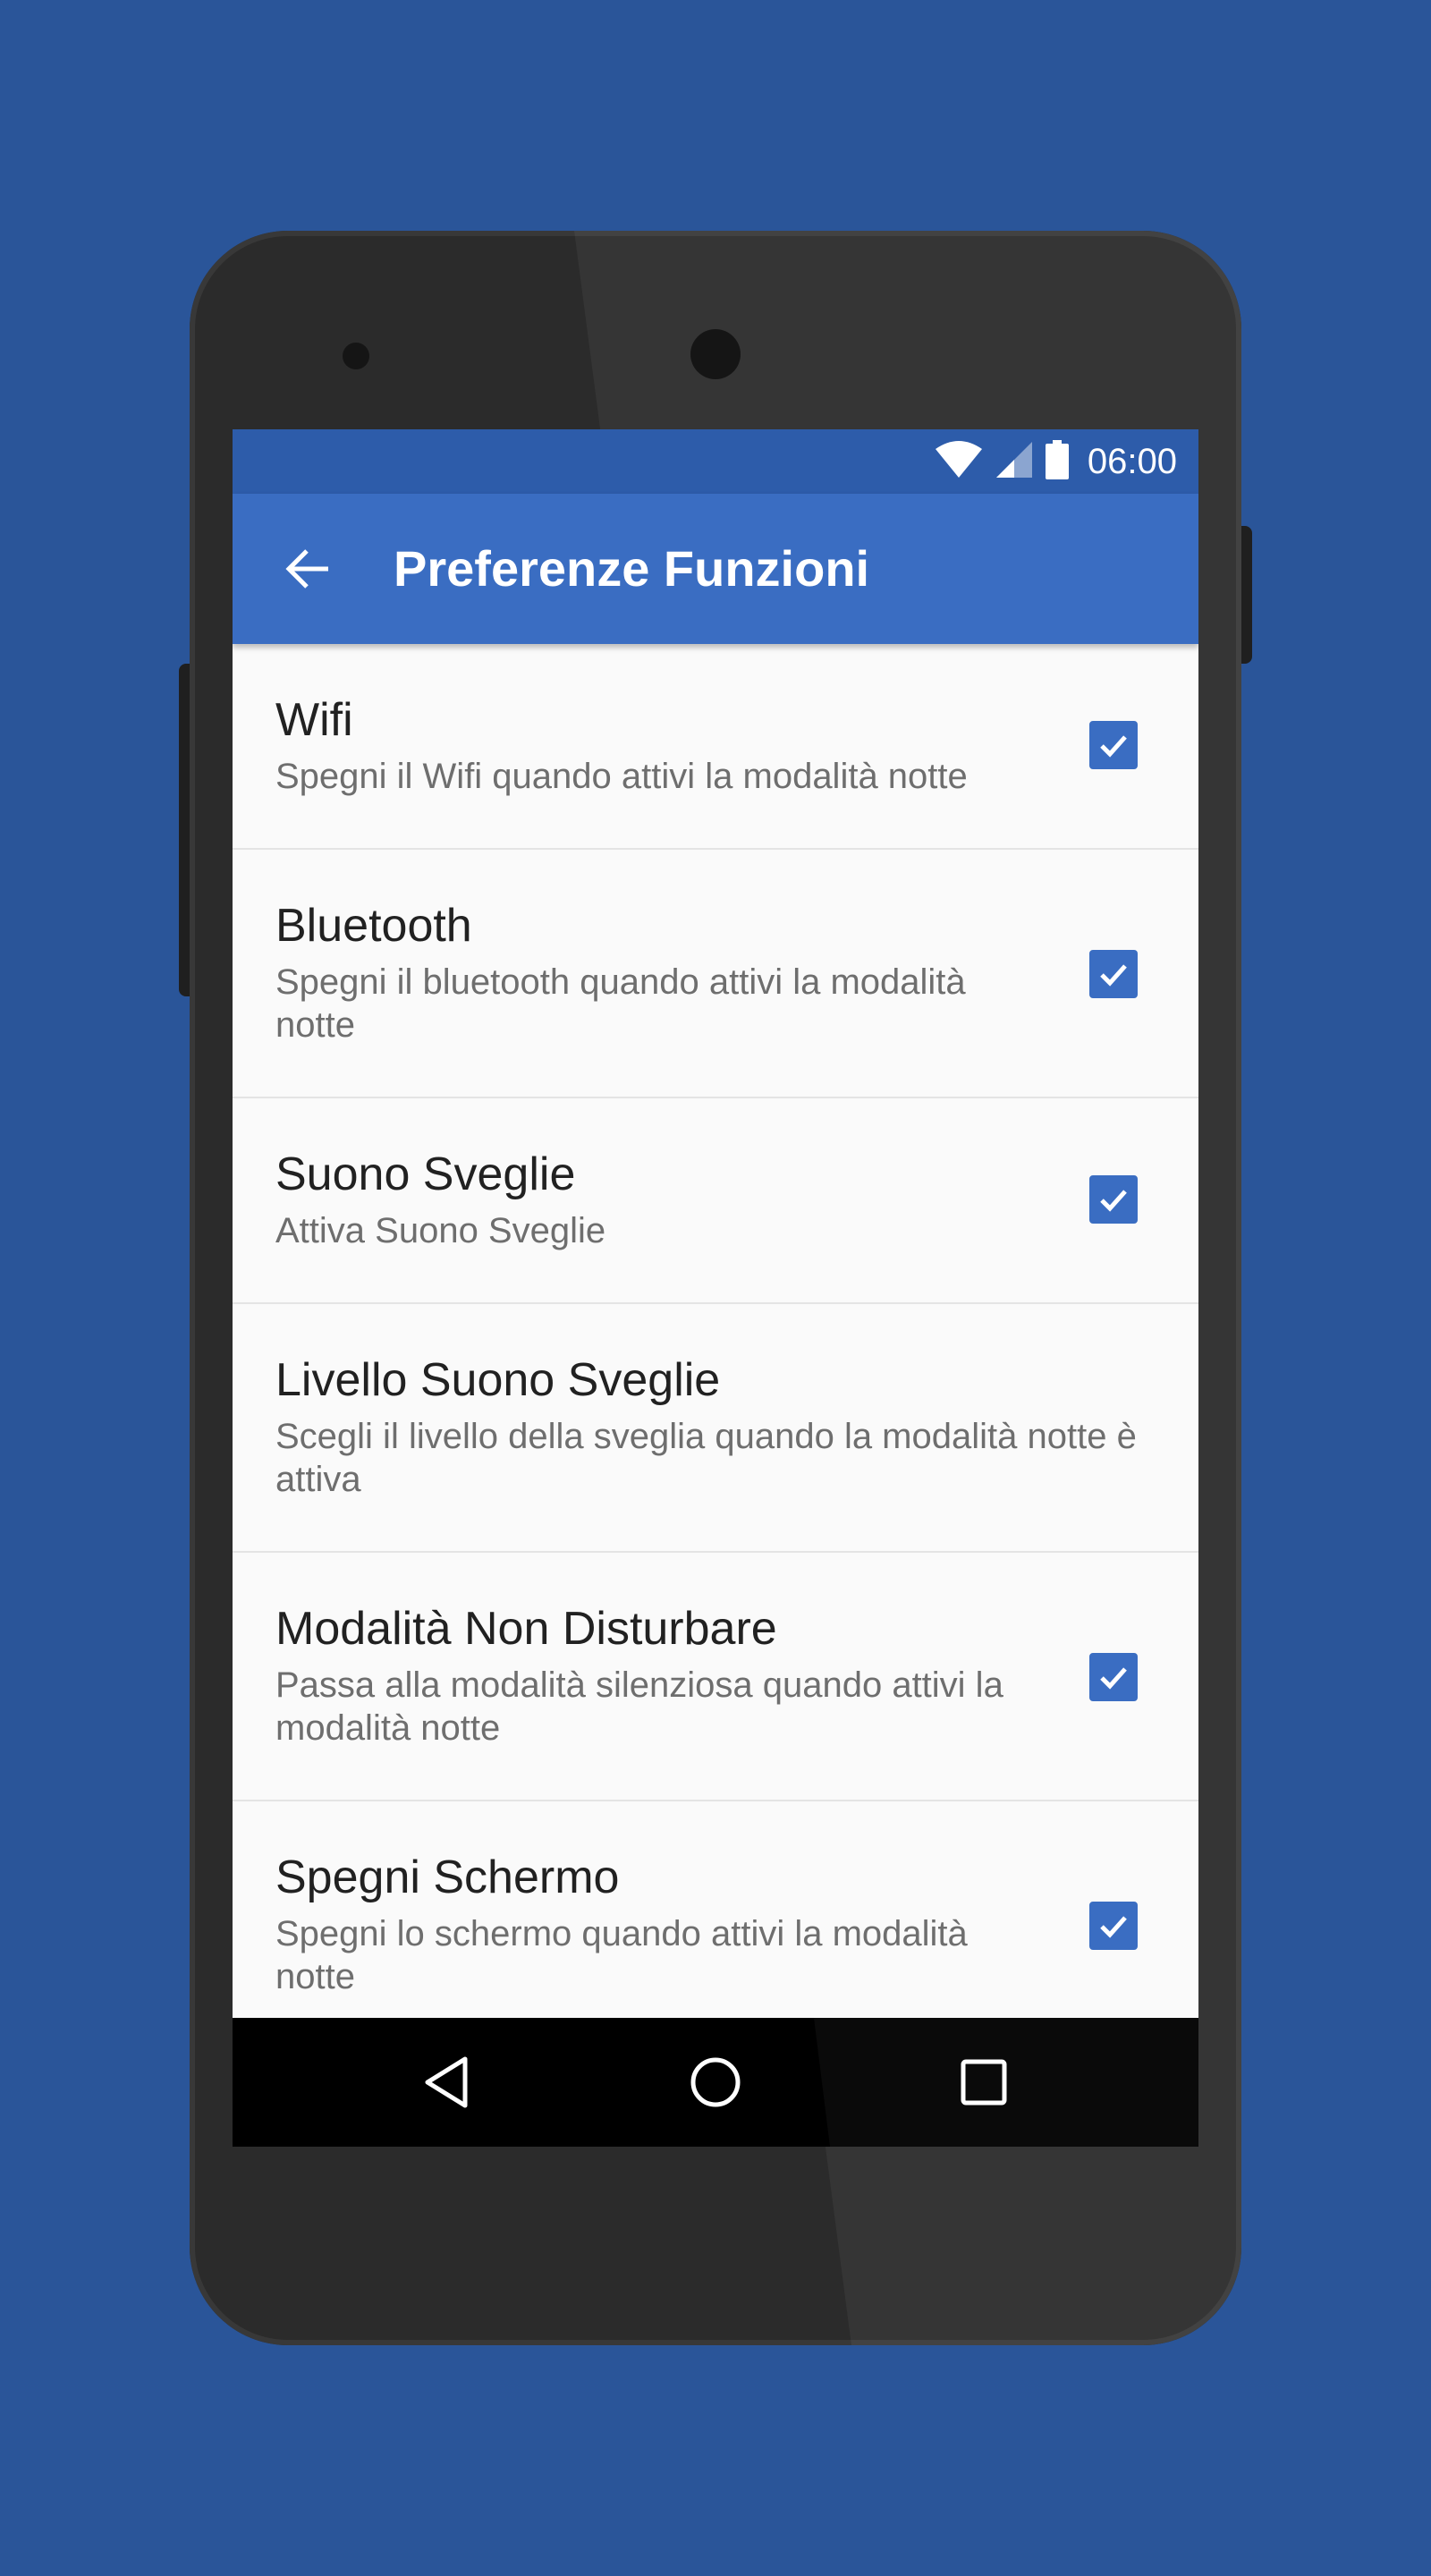  What do you see at coordinates (651, 1199) in the screenshot?
I see `preference-text: Suono Sveglie Attiva Suono Sveglie` at bounding box center [651, 1199].